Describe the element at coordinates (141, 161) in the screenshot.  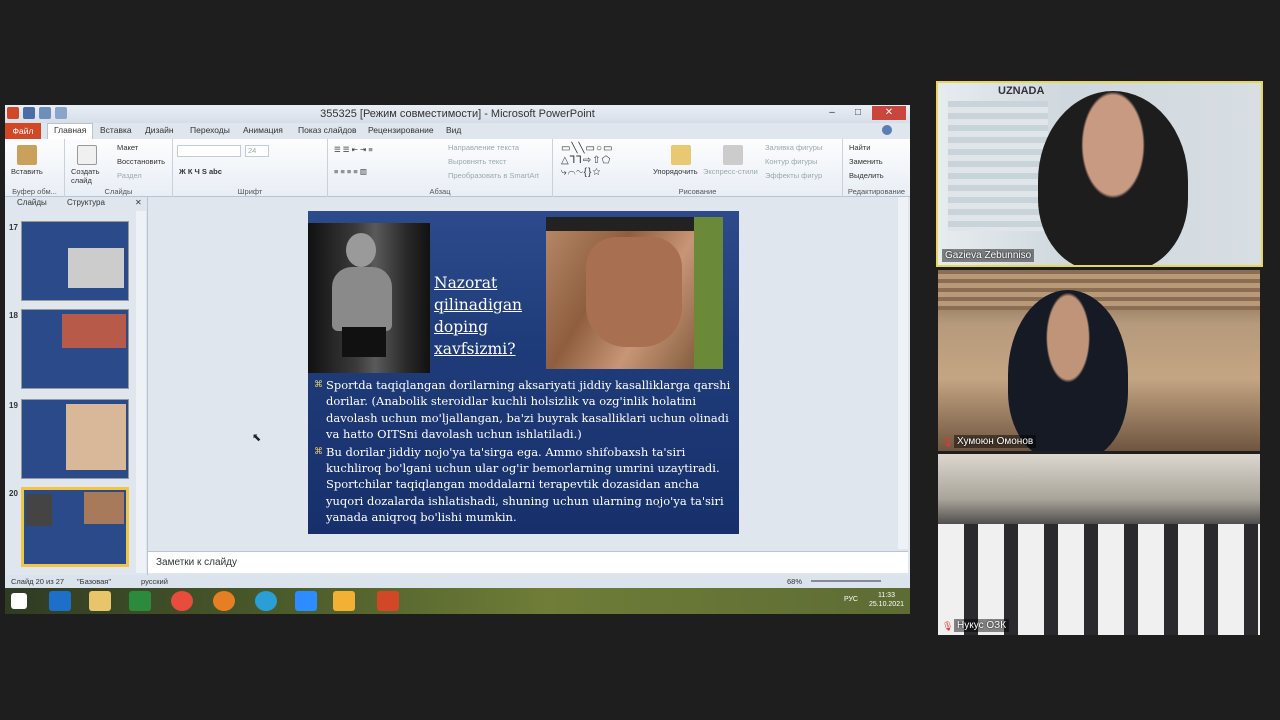
I see `reset-button: Восстановить` at that location.